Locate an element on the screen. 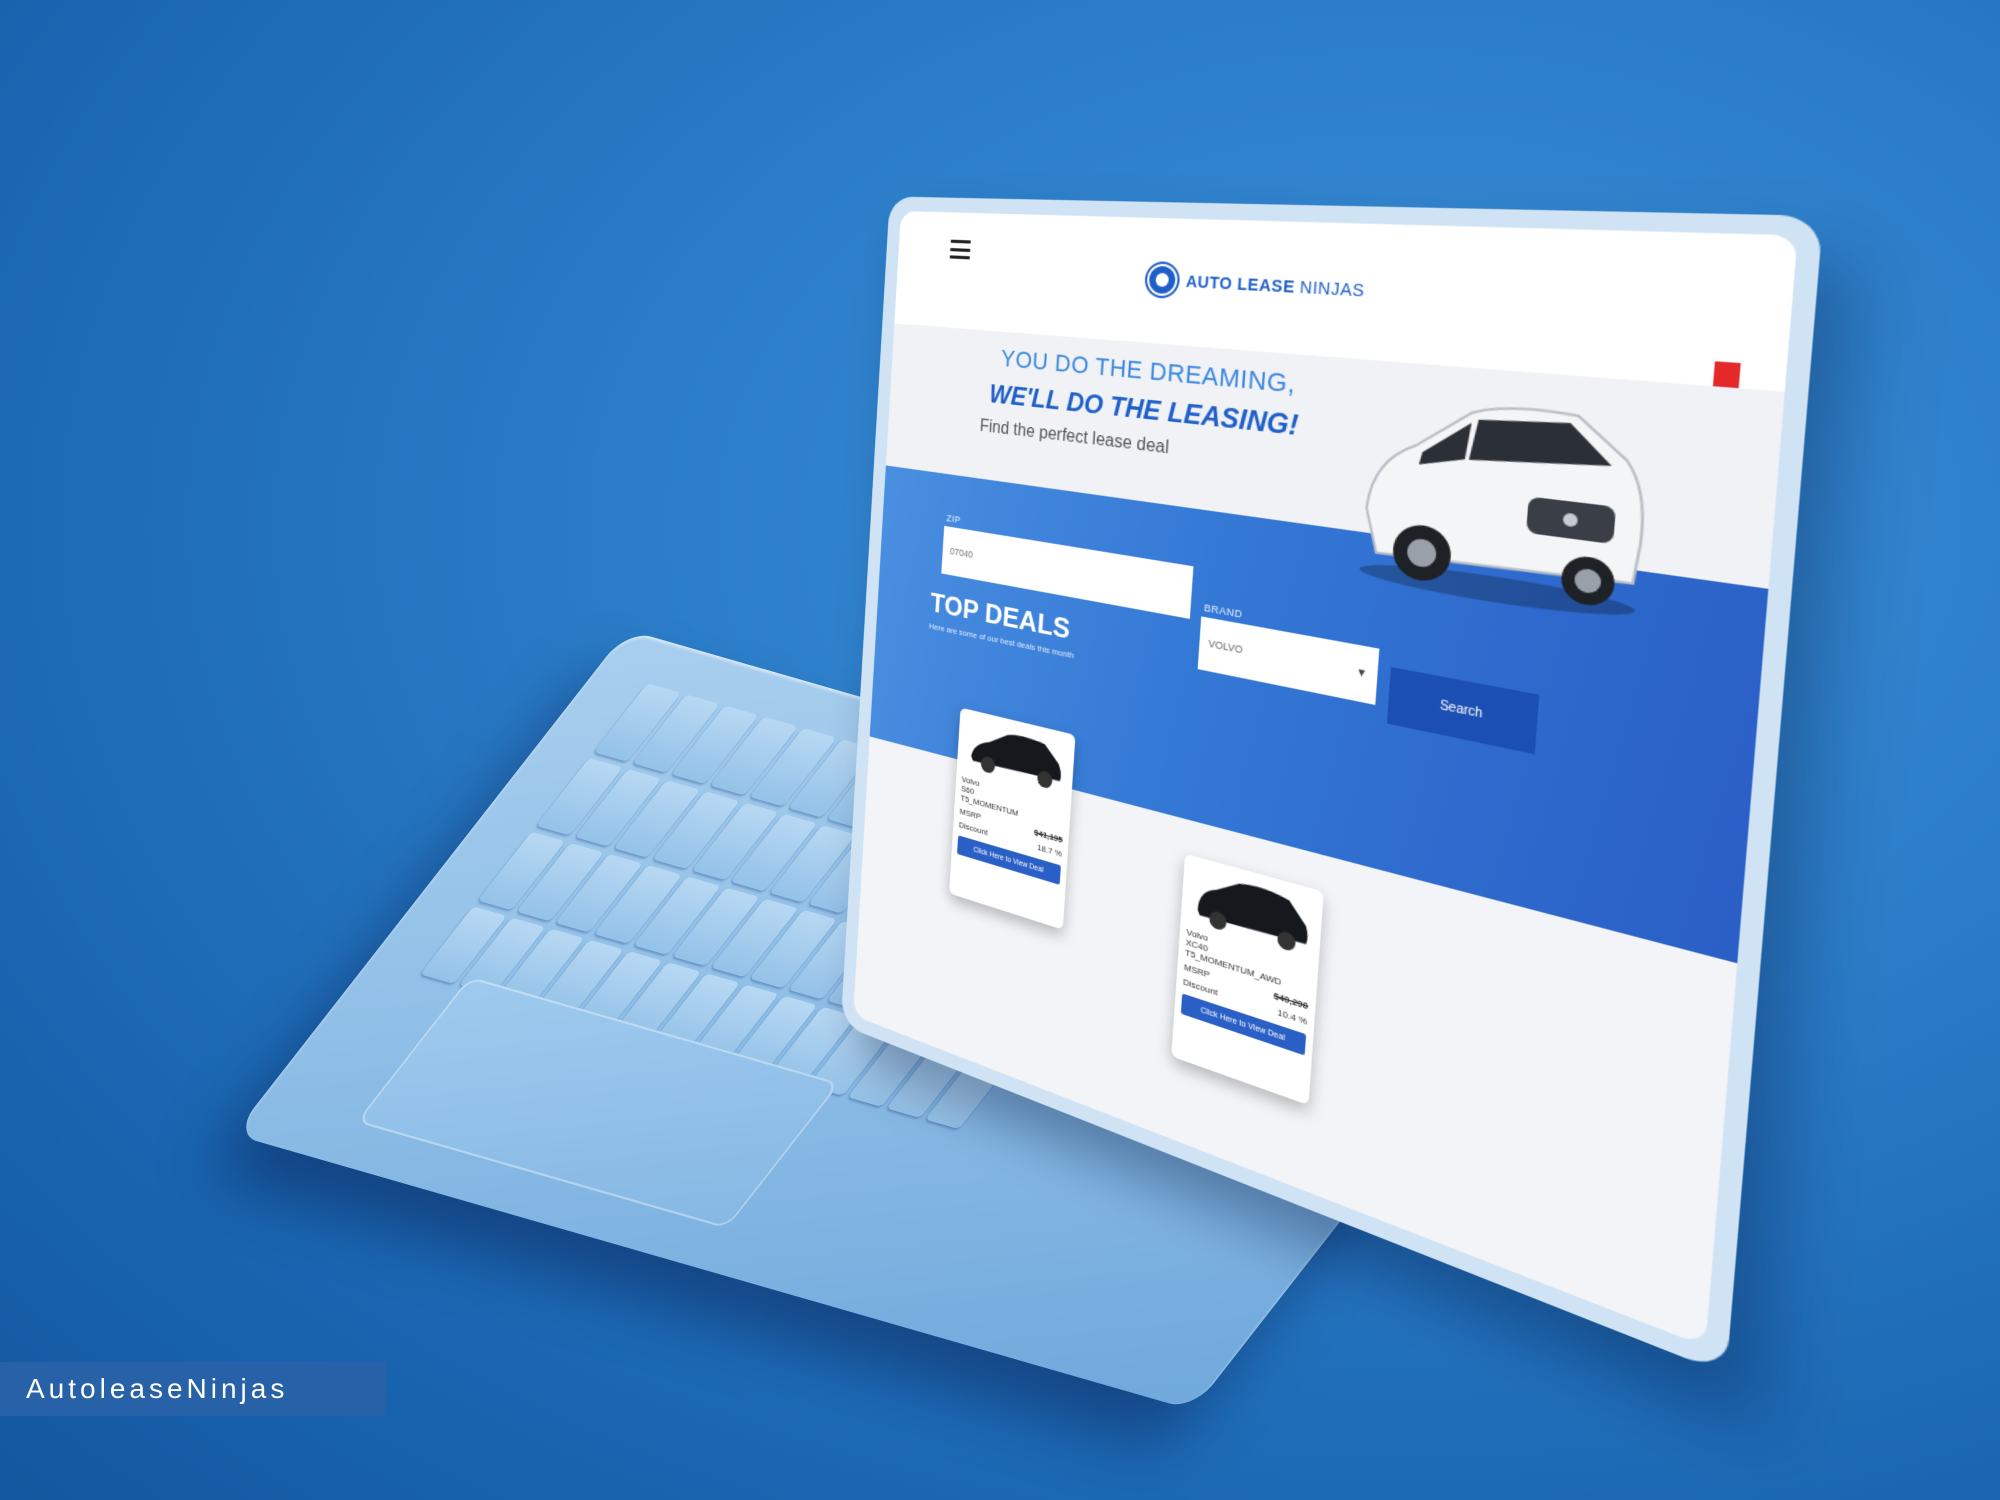 This screenshot has height=1500, width=2000. brand-name: AUTO LEASE NINJAS is located at coordinates (1275, 286).